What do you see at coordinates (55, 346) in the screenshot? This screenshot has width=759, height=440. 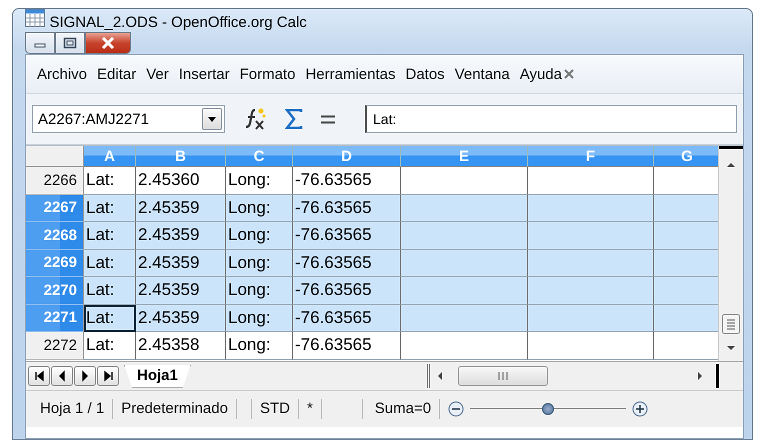 I see `row-header: 2272` at bounding box center [55, 346].